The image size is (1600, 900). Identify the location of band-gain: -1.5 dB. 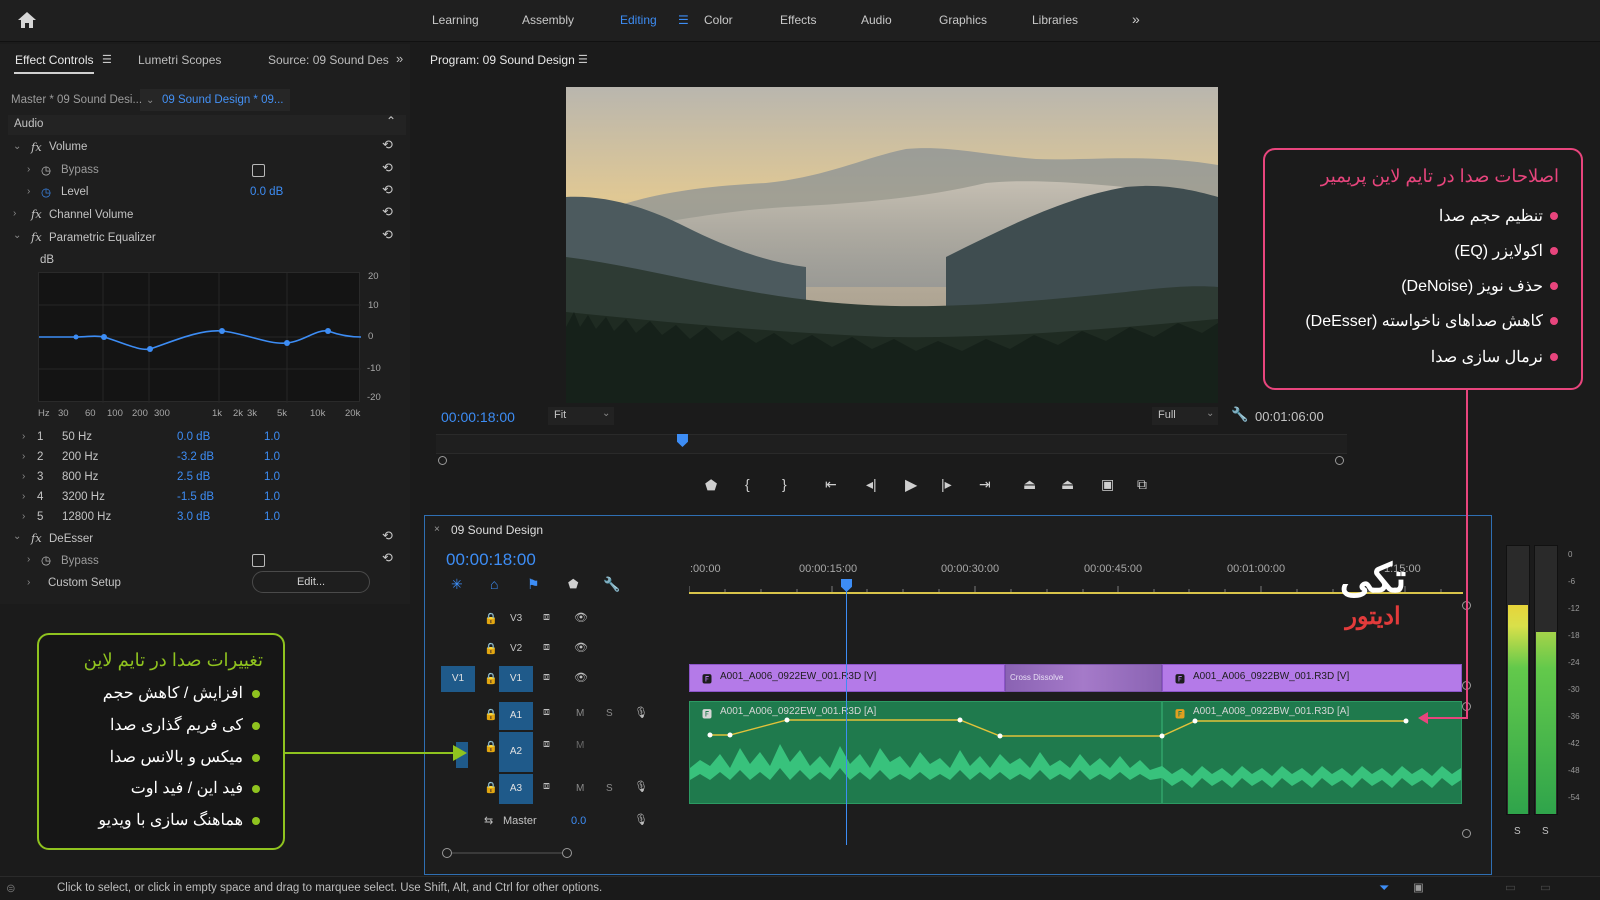
(195, 497).